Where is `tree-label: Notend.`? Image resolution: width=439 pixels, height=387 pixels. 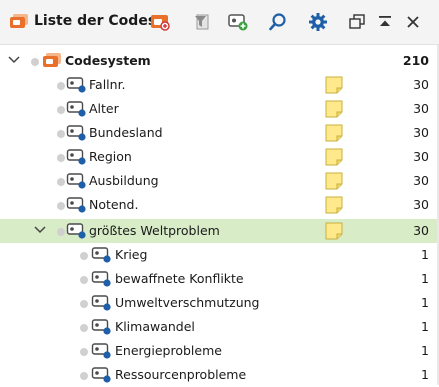 tree-label: Notend. is located at coordinates (114, 204).